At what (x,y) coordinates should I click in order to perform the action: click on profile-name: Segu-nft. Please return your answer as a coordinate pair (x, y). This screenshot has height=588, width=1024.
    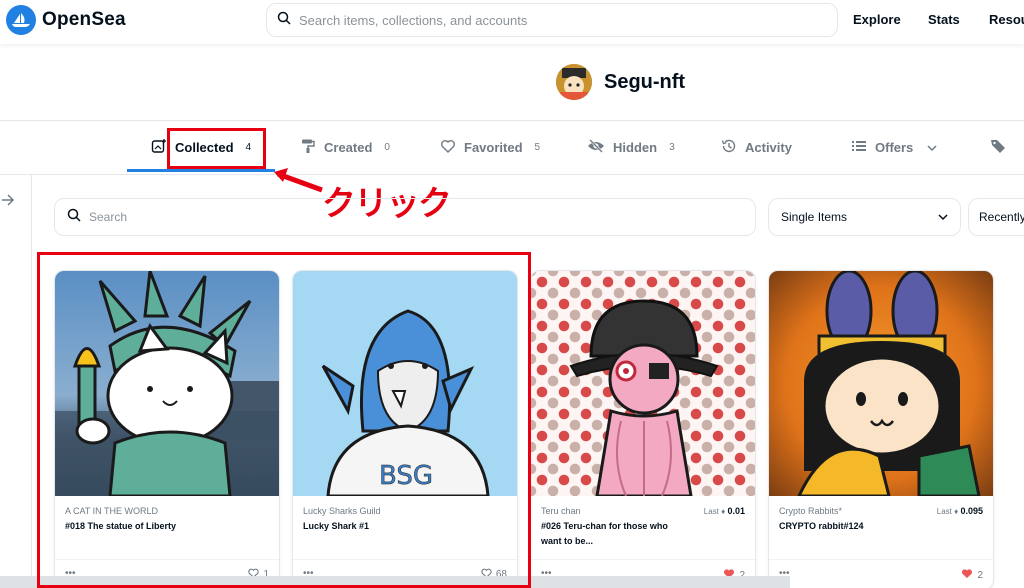
    Looking at the image, I should click on (645, 81).